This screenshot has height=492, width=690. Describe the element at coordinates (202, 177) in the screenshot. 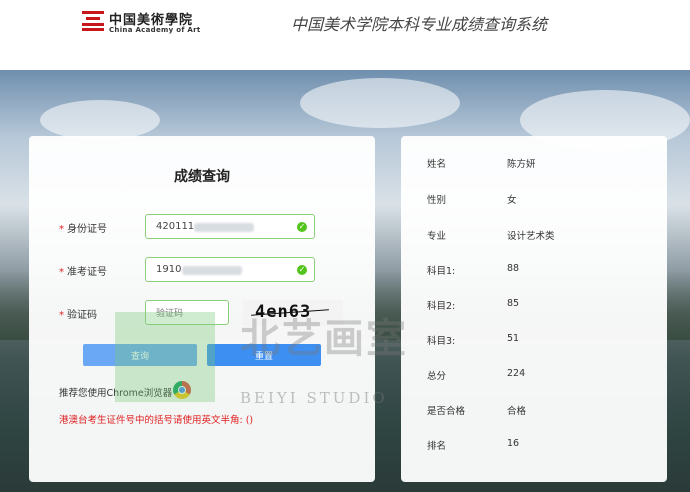

I see `form-title: 成绩查询` at that location.